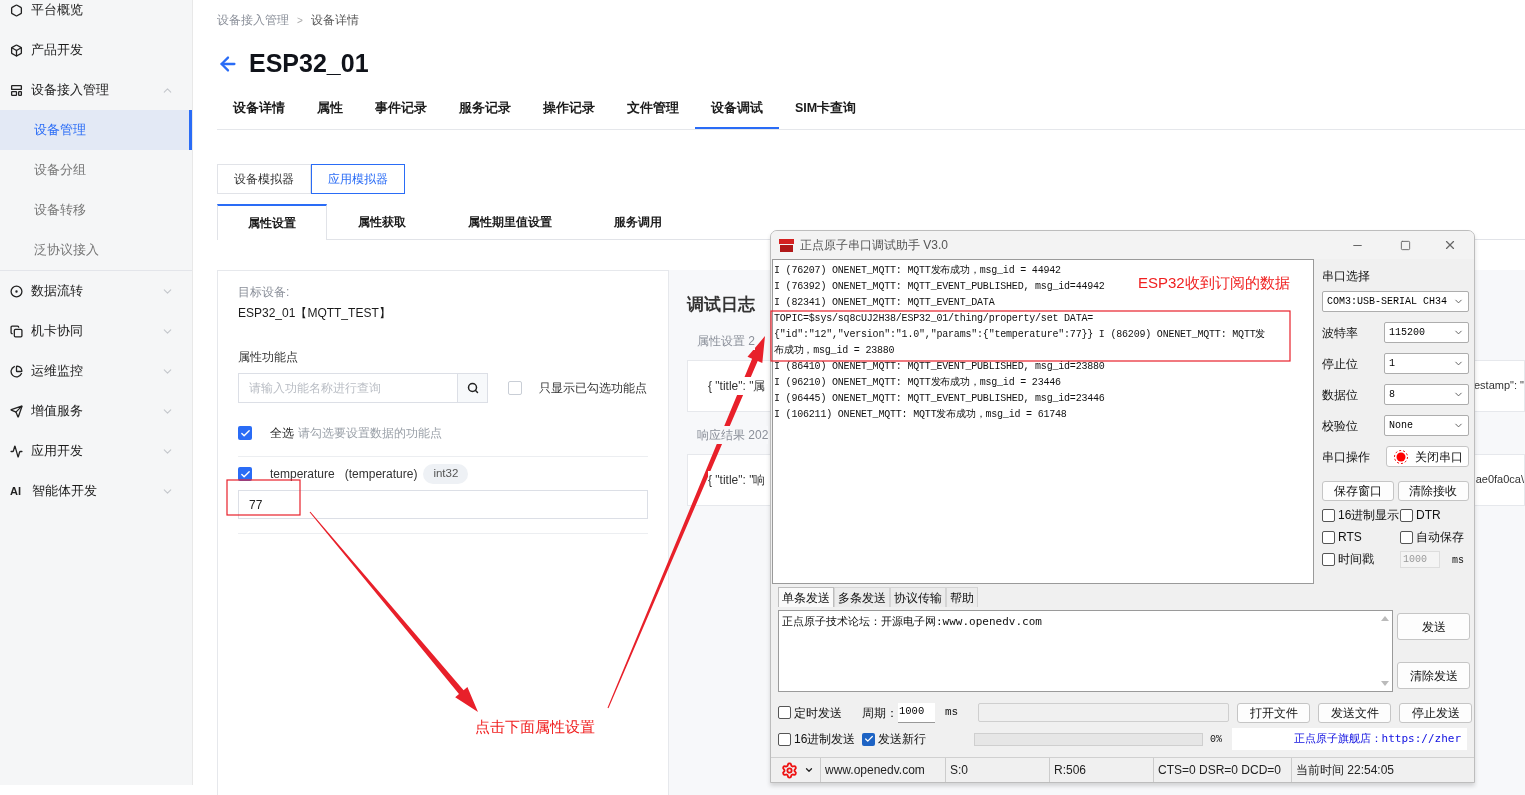  Describe the element at coordinates (1436, 712) in the screenshot. I see `button: 停止发送` at that location.